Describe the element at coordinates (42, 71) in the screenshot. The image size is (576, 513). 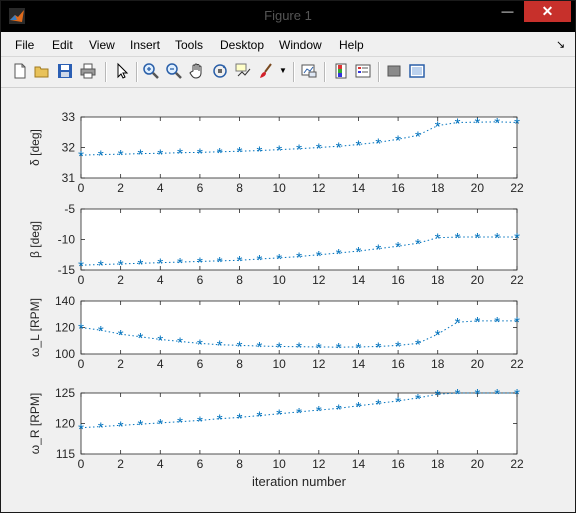
I see `open-file-icon` at that location.